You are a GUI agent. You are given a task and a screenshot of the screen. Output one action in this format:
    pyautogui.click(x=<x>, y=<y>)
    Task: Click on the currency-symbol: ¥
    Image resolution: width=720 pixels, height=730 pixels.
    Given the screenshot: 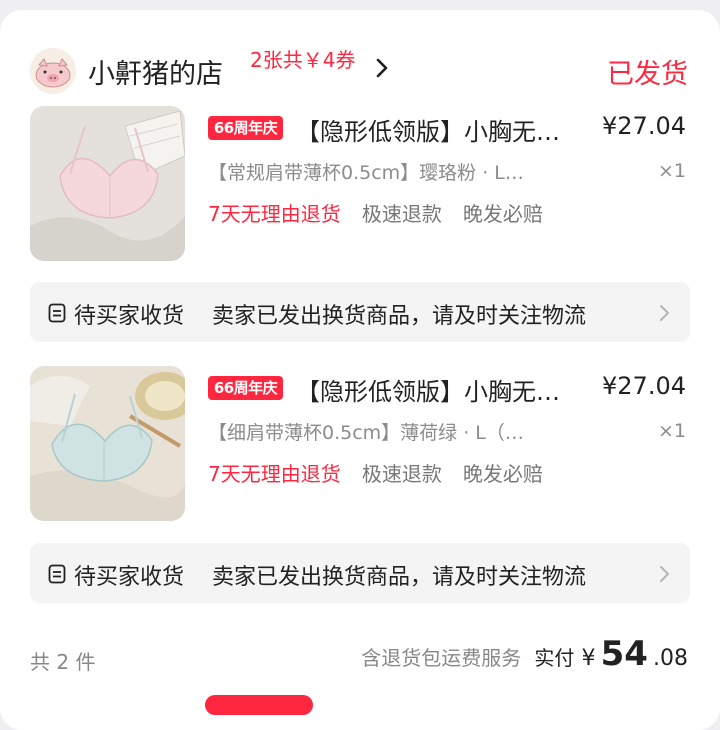 What is the action you would take?
    pyautogui.click(x=588, y=658)
    